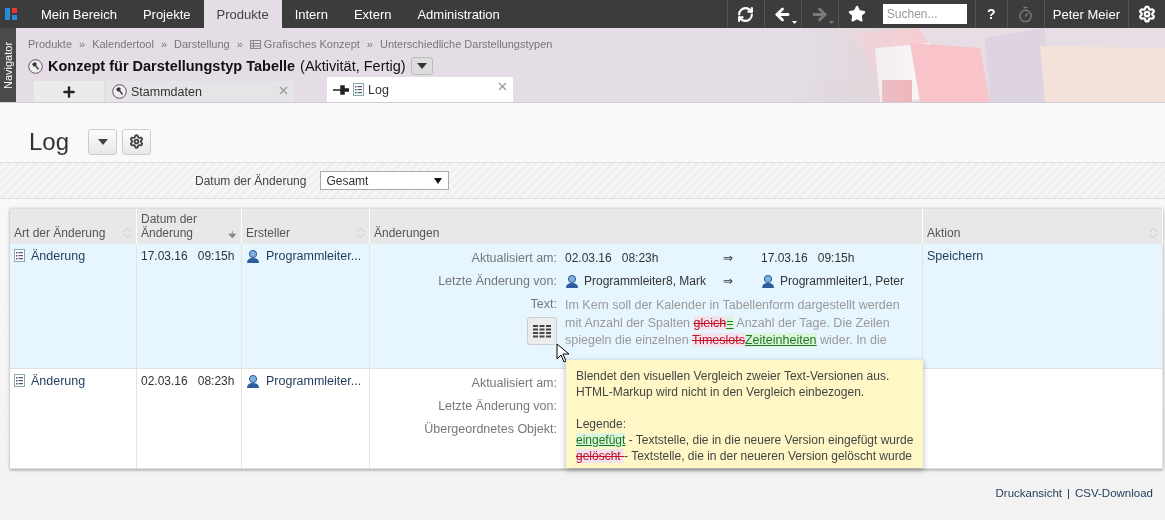  Describe the element at coordinates (385, 180) in the screenshot. I see `date-filter-select: Gesamt` at that location.